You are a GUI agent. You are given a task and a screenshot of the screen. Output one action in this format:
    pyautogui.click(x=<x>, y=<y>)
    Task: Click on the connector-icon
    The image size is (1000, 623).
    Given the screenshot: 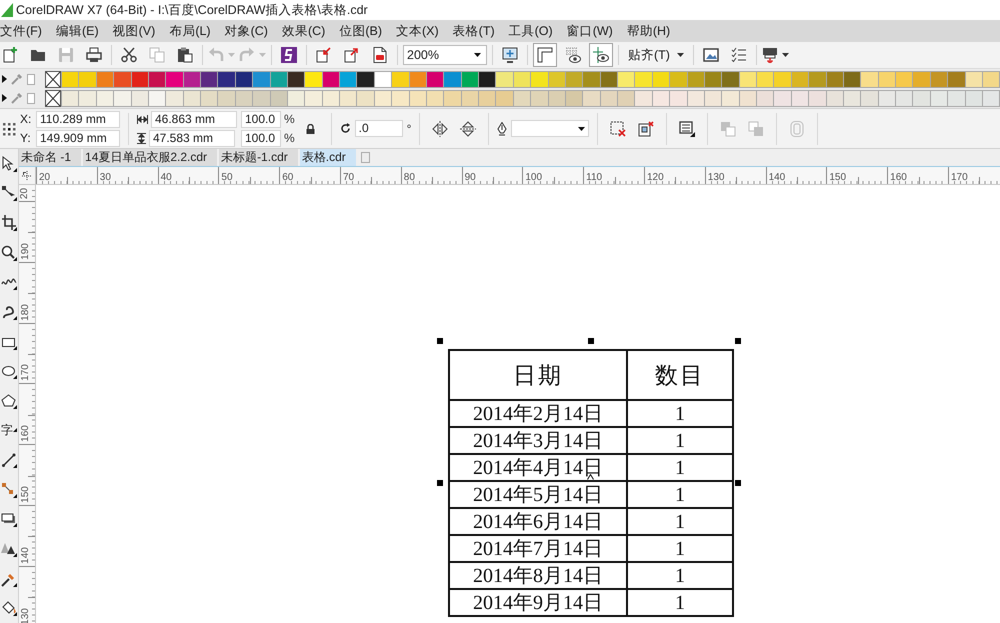 What is the action you would take?
    pyautogui.click(x=9, y=490)
    